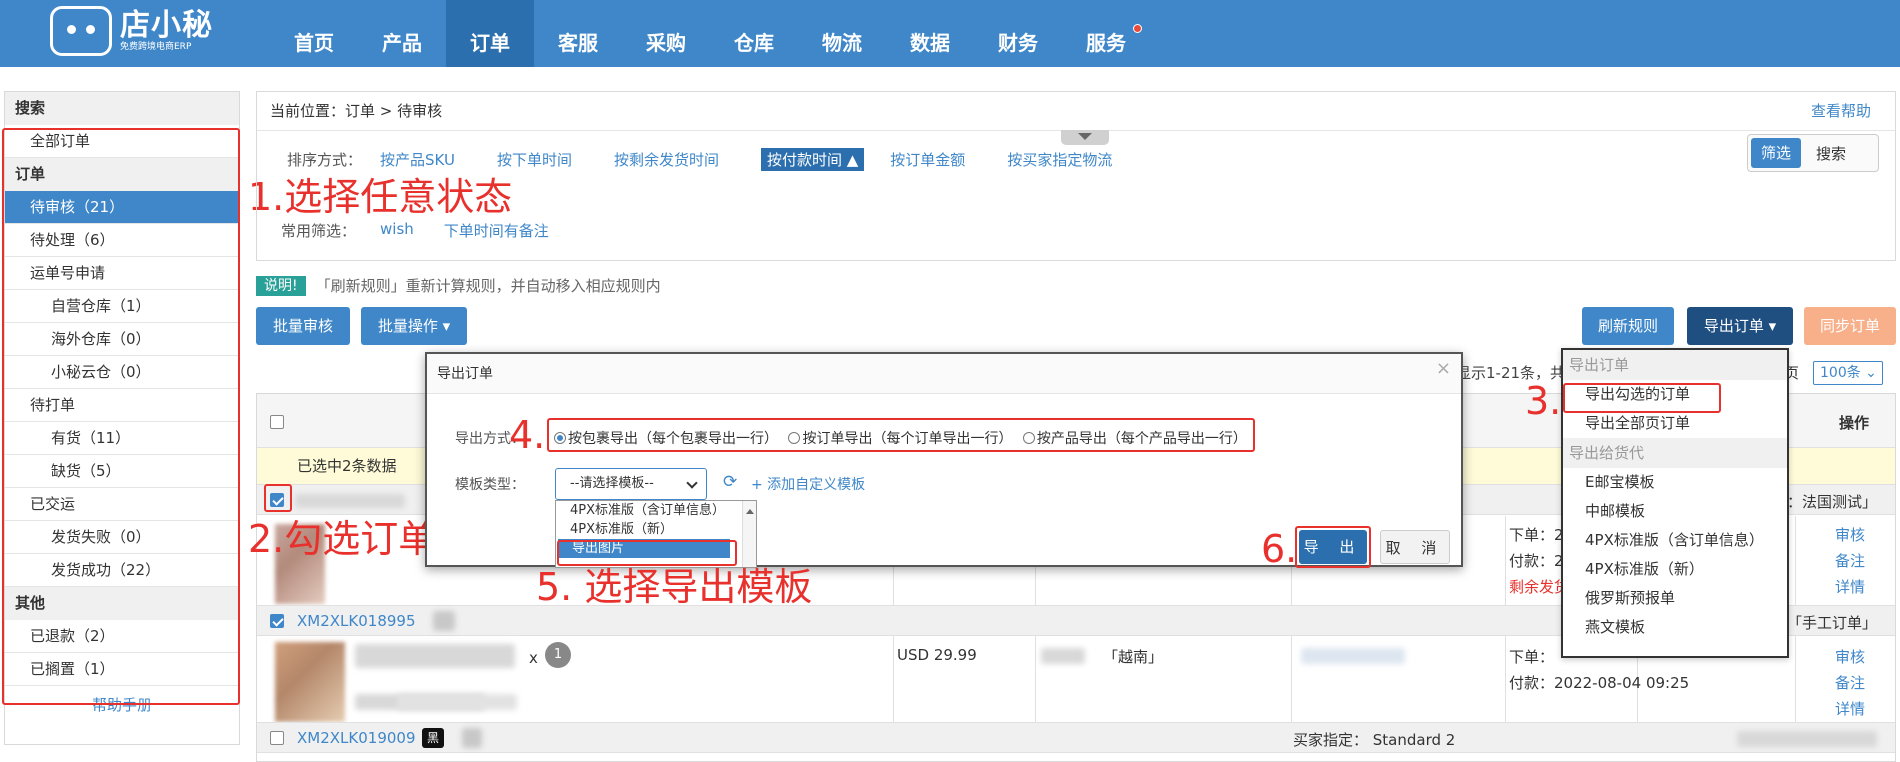 Image resolution: width=1900 pixels, height=762 pixels. I want to click on row1-pay-time: 付款：2, so click(1536, 561).